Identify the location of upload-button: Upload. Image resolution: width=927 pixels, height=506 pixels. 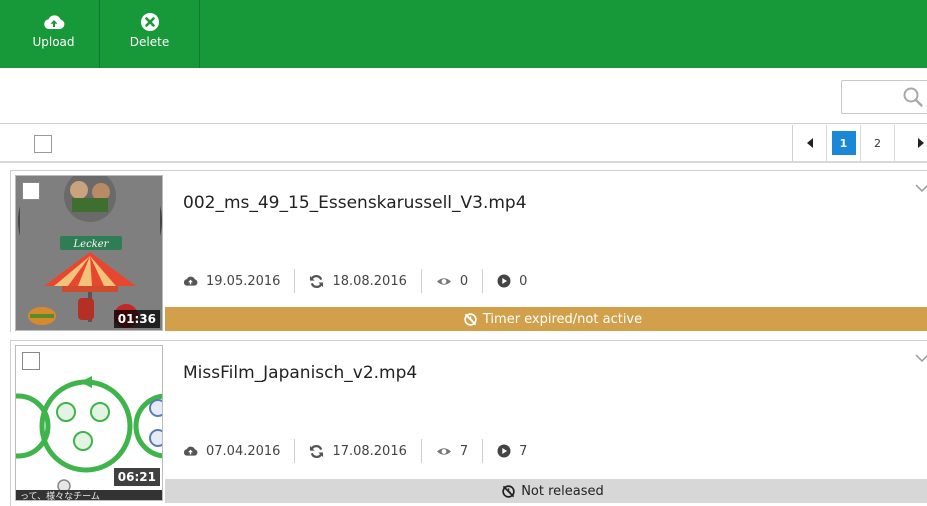
(54, 34).